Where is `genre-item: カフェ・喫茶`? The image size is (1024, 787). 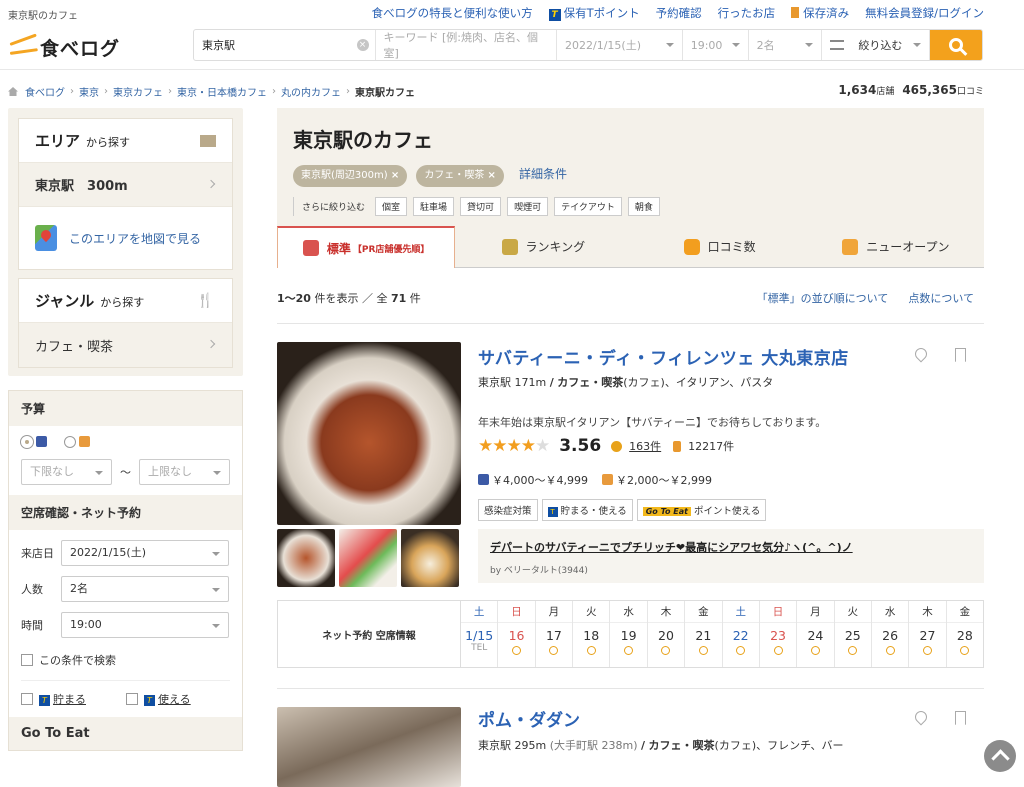 genre-item: カフェ・喫茶 is located at coordinates (125, 345).